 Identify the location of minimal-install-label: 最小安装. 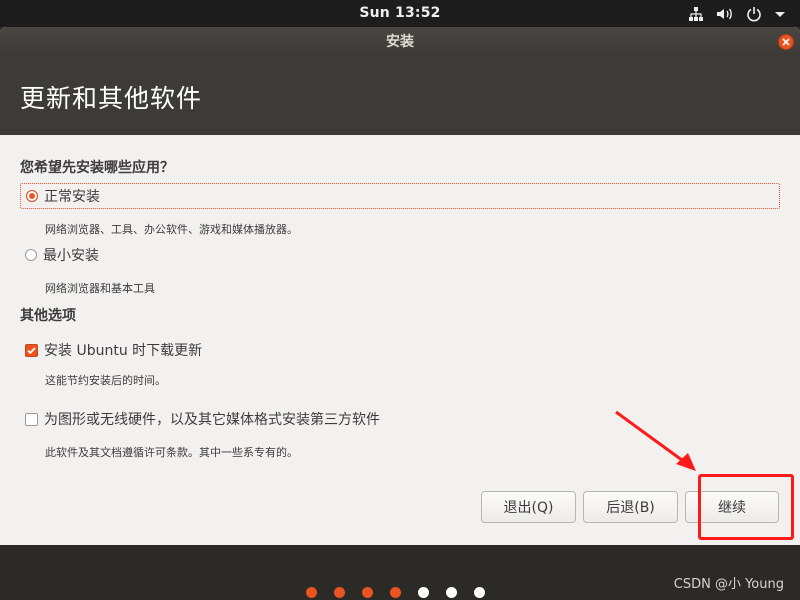
(71, 255).